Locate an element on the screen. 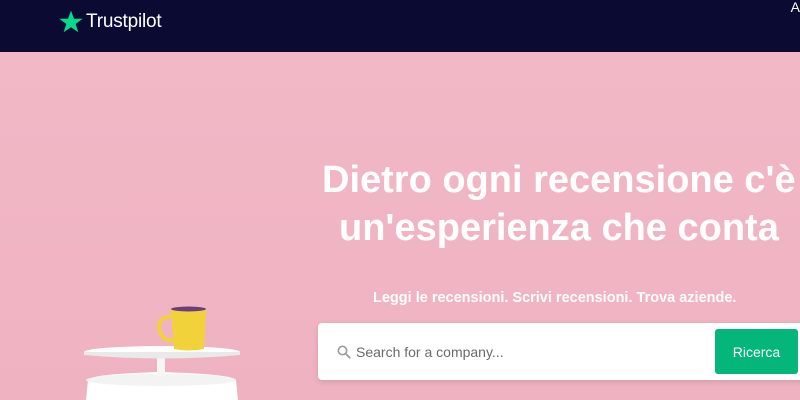 The height and width of the screenshot is (400, 800). headline-line-1: Dietro ogni recensione c'è is located at coordinates (559, 180).